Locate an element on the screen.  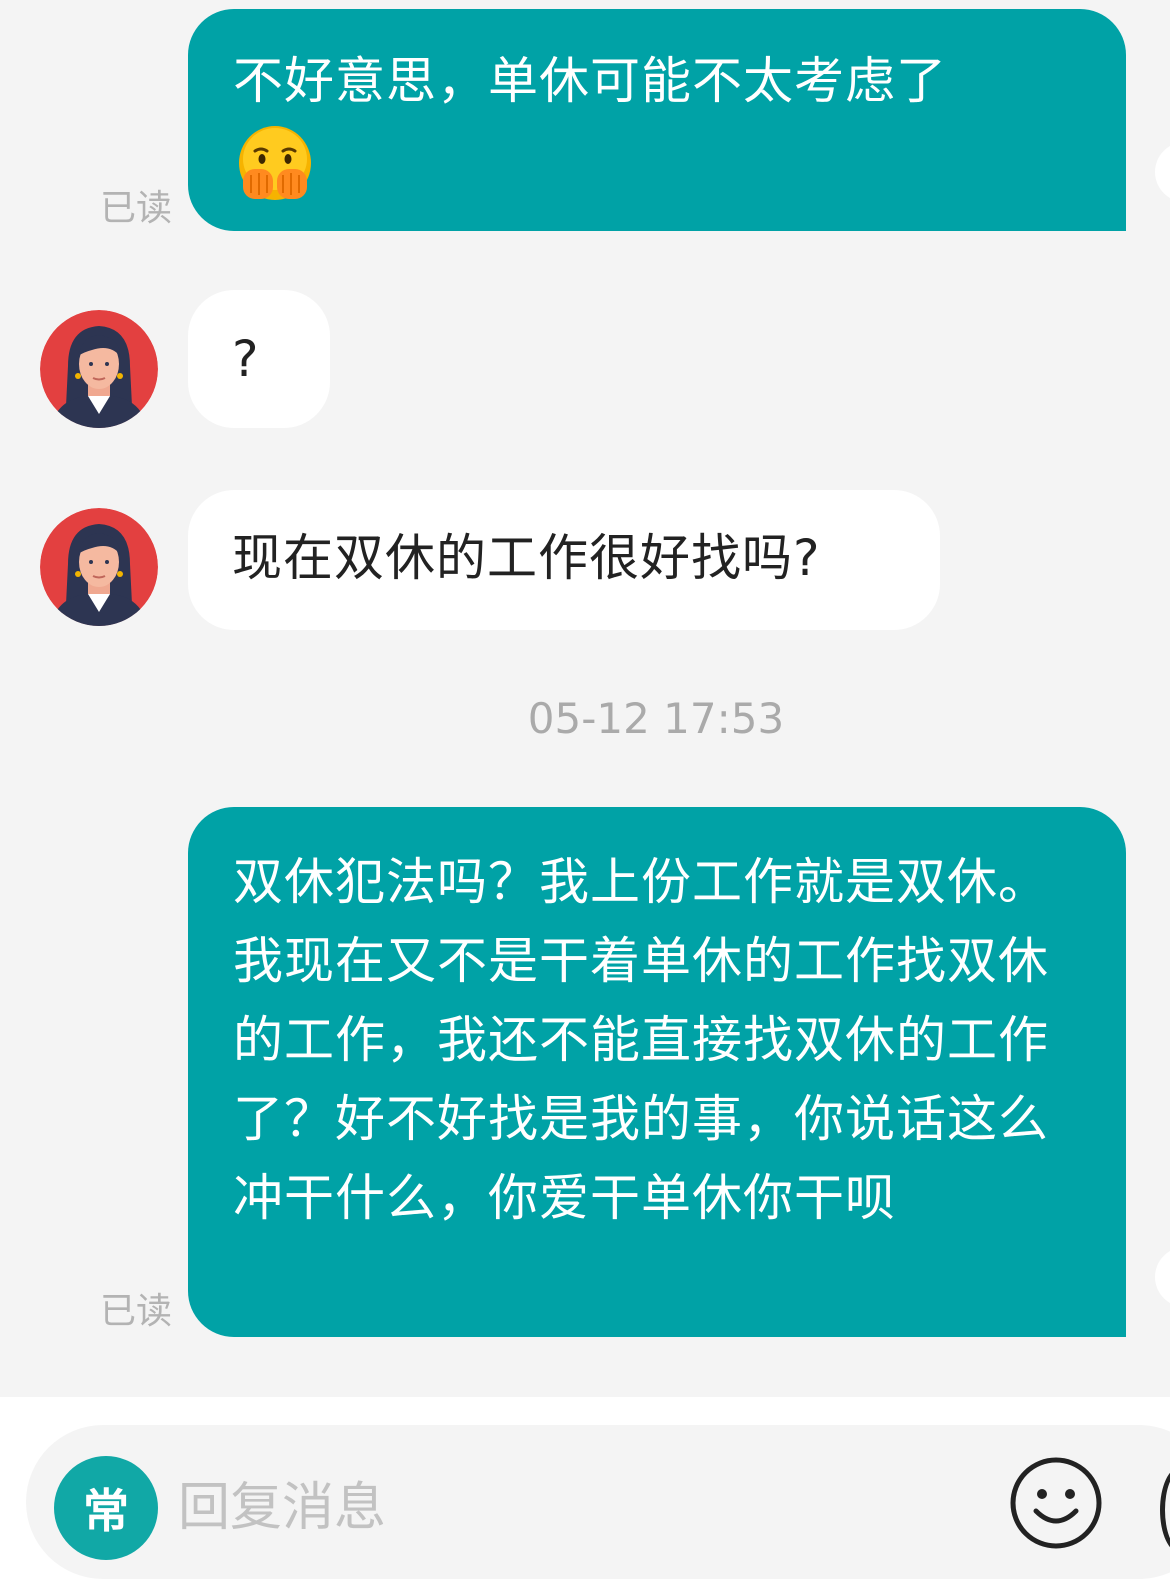
common-phrases-button: 常 is located at coordinates (106, 1508).